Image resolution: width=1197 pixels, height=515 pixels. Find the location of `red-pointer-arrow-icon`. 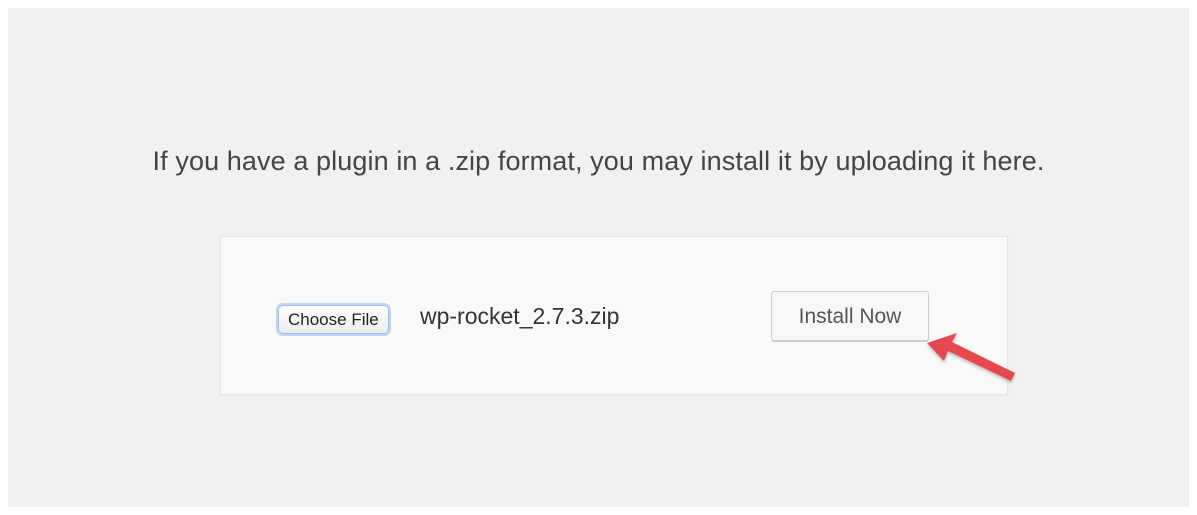

red-pointer-arrow-icon is located at coordinates (971, 357).